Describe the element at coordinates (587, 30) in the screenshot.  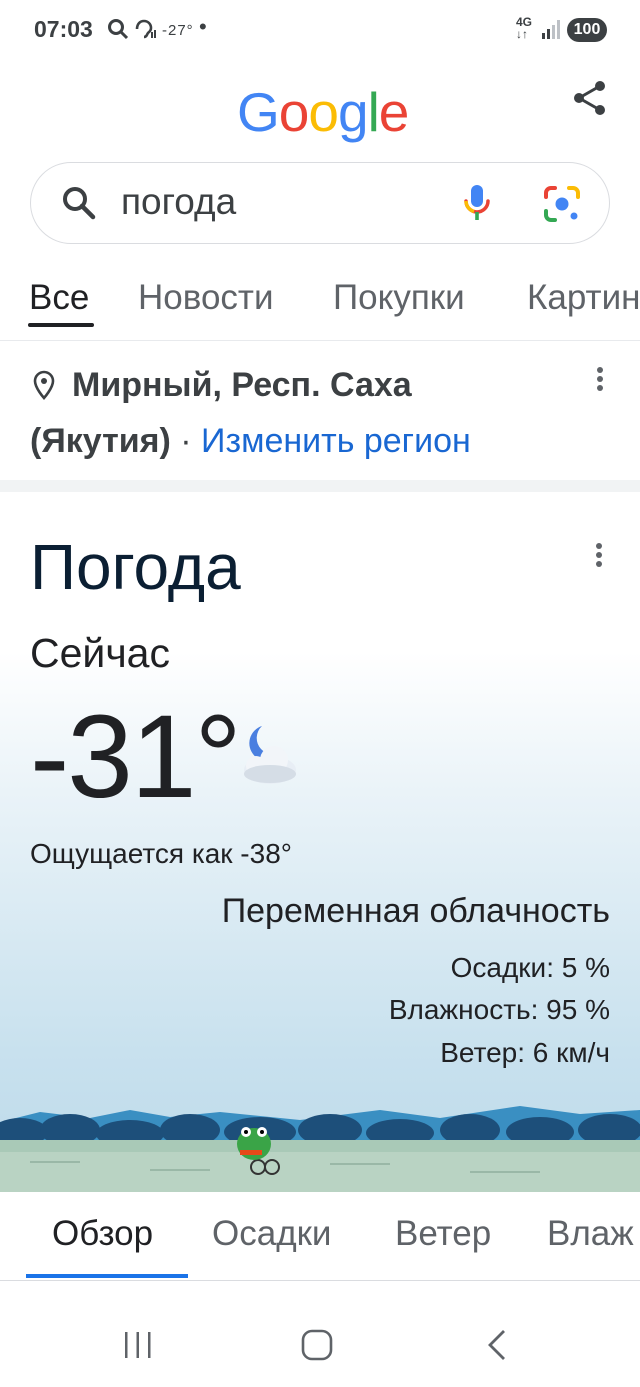
I see `battery-indicator: 100` at that location.